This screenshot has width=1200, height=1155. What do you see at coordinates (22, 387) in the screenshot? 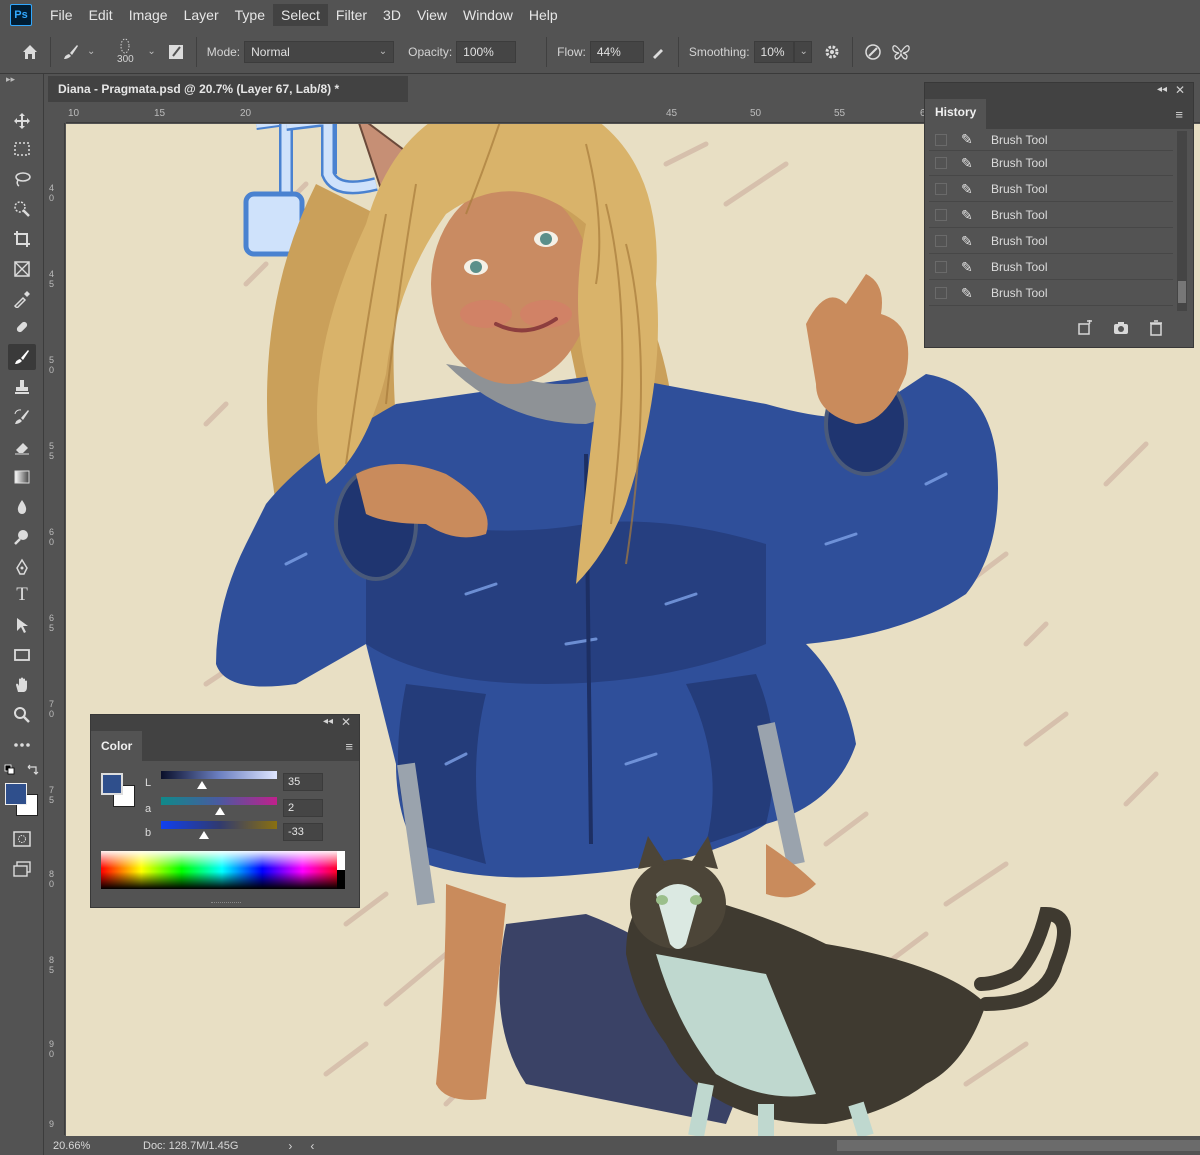
I see `clone-stamp-tool-icon` at bounding box center [22, 387].